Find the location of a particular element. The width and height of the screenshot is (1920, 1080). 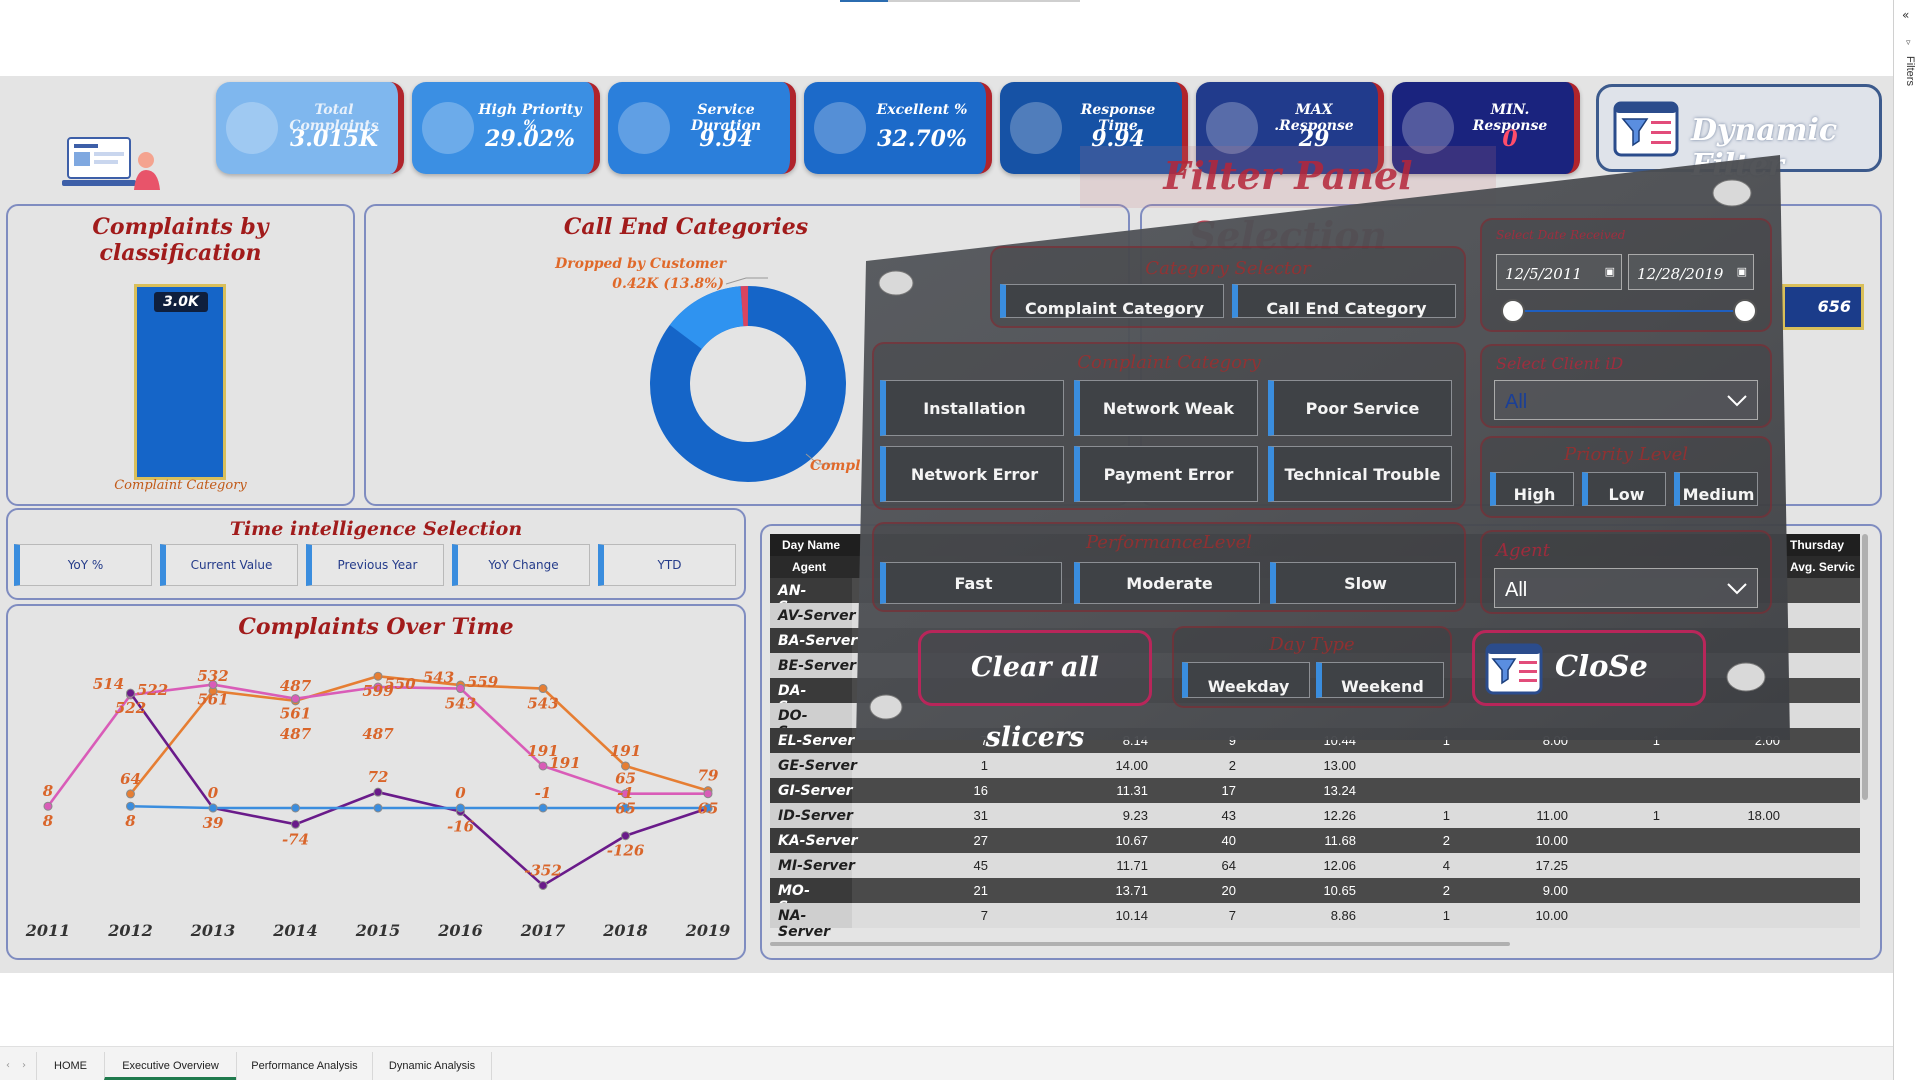

table-cell: 64 is located at coordinates (1228, 865).